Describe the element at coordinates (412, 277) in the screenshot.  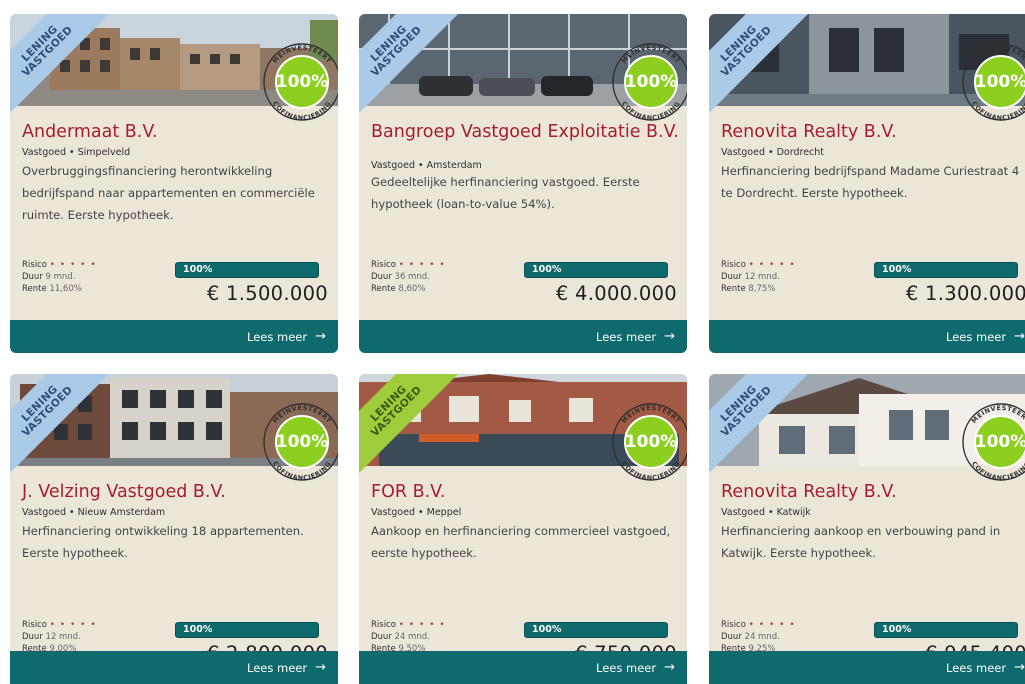
I see `duration-value: 36 mnd.` at that location.